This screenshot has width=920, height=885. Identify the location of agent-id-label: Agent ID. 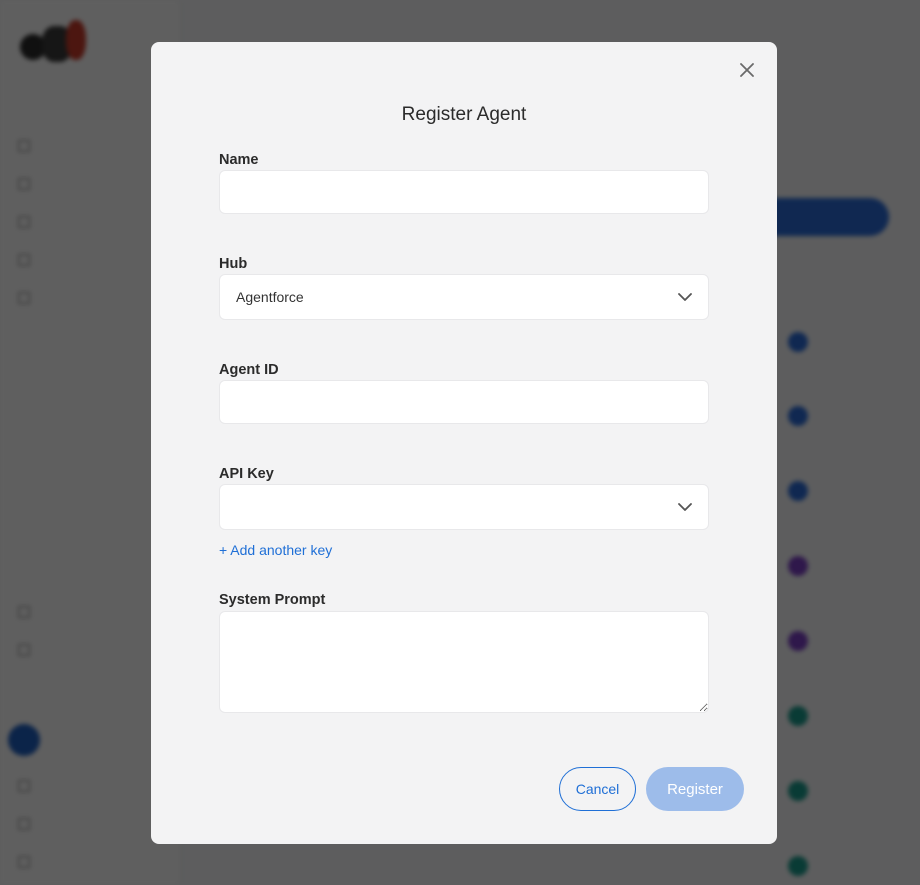
(249, 370).